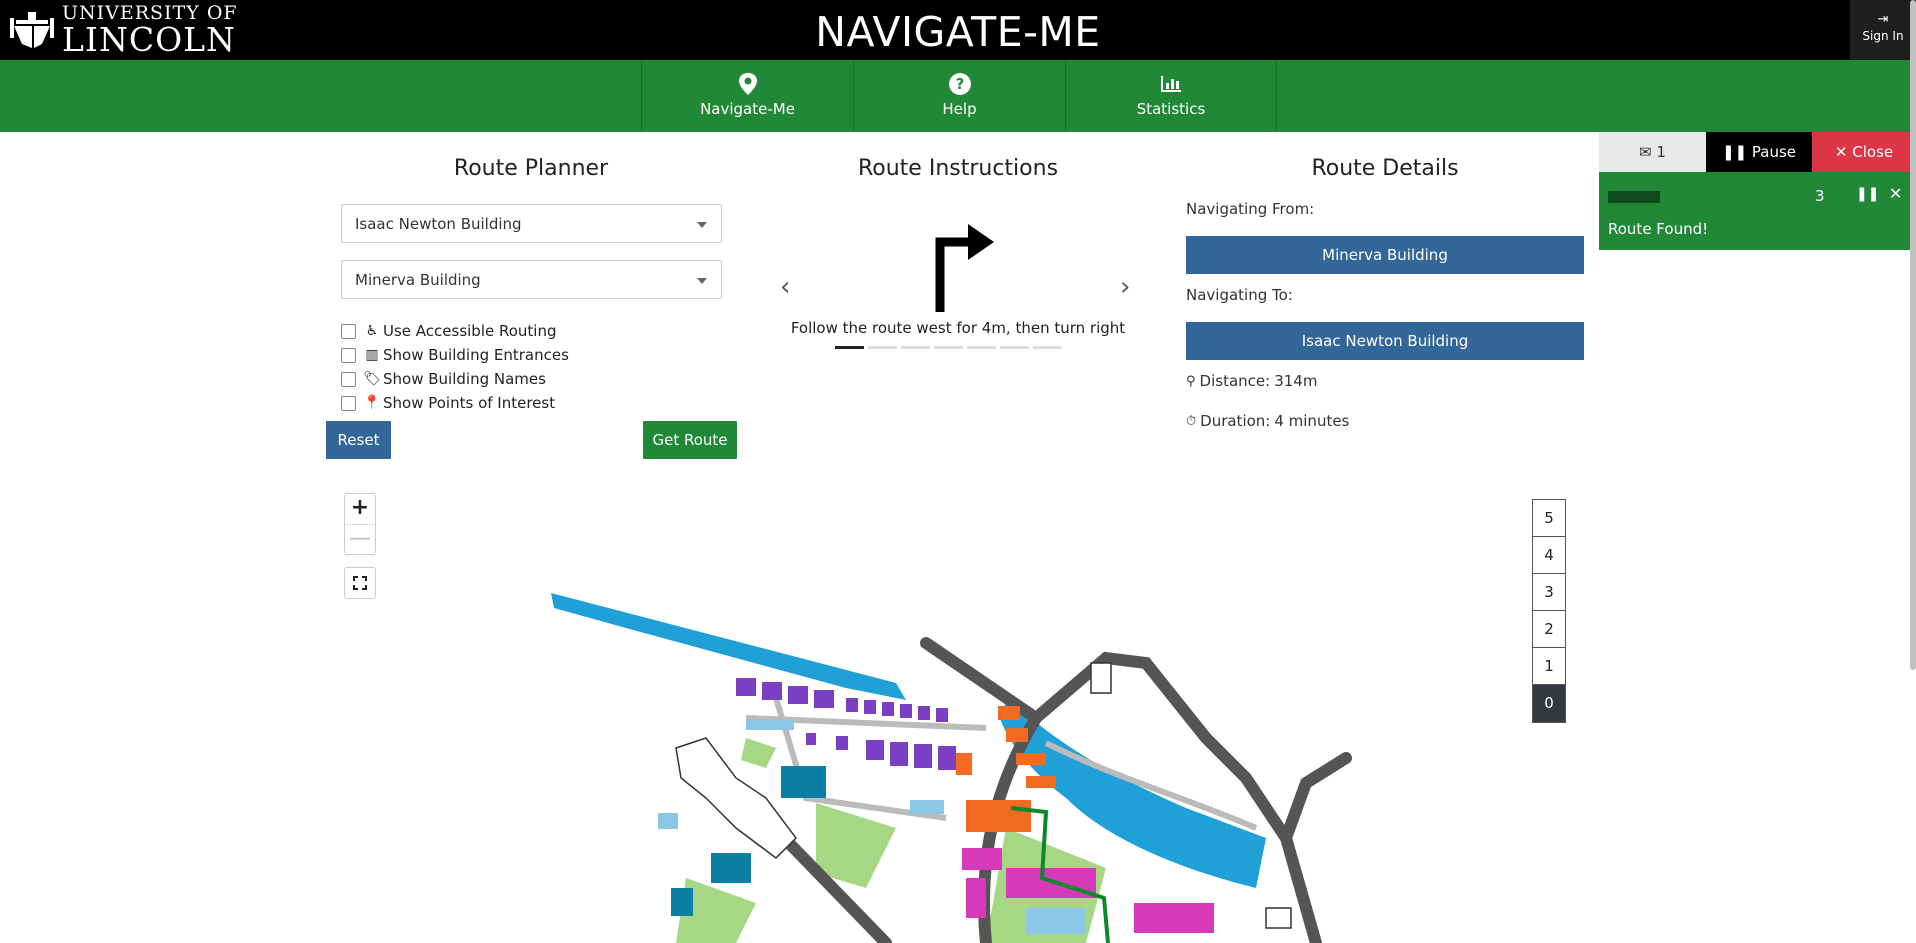 This screenshot has height=943, width=1916. I want to click on floor-3-button: 3, so click(1549, 592).